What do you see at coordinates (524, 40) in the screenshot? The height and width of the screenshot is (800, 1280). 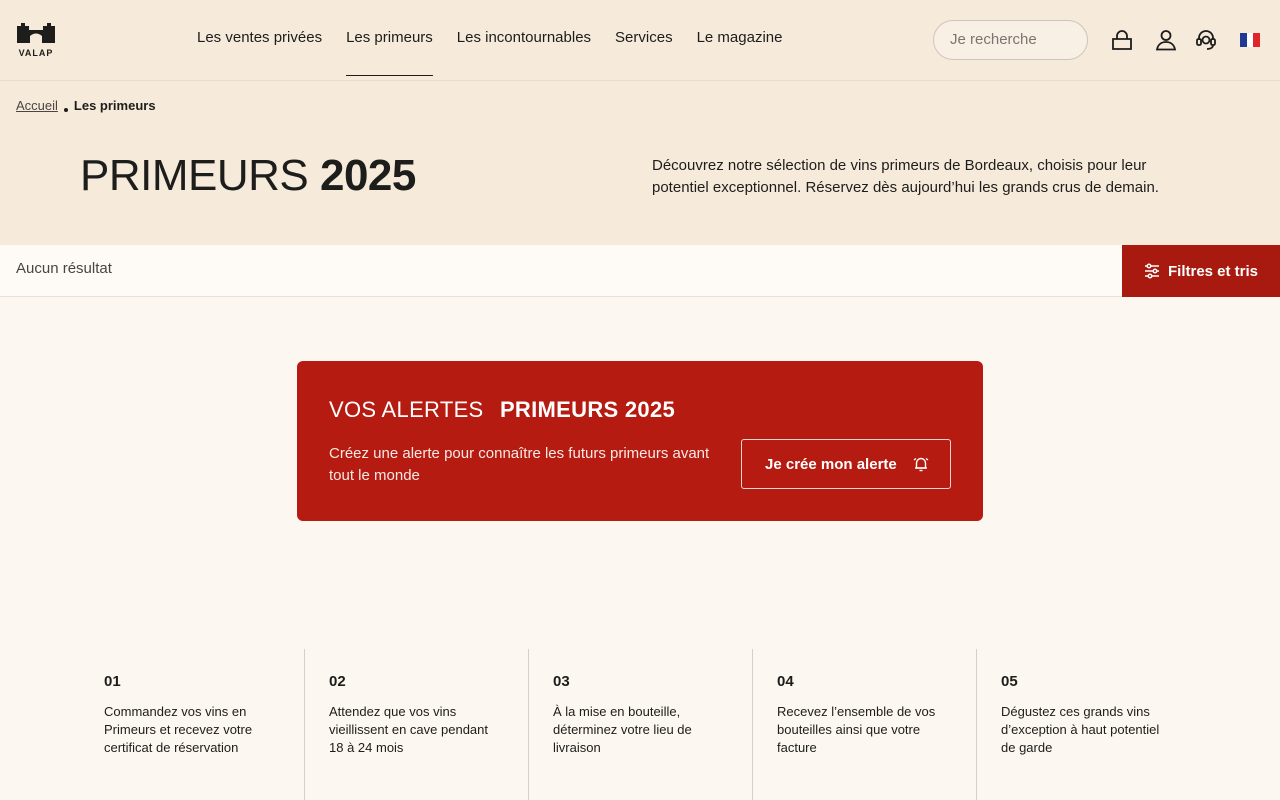 I see `nav-item-incontournables: Les incontournables` at bounding box center [524, 40].